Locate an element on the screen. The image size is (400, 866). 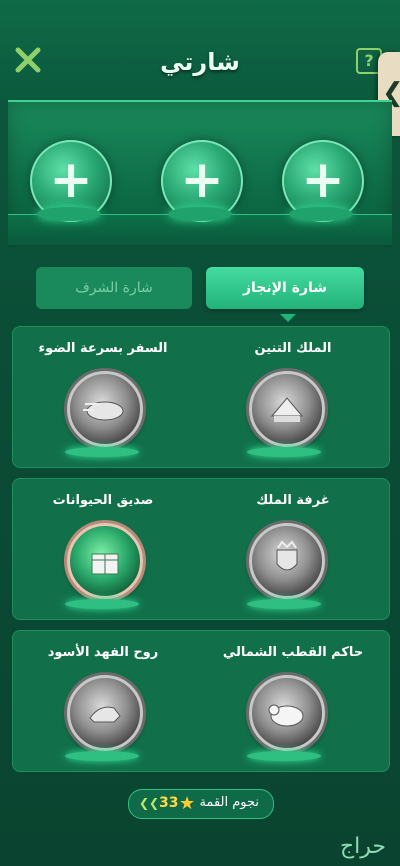
dragon-king-badge is located at coordinates (287, 409).